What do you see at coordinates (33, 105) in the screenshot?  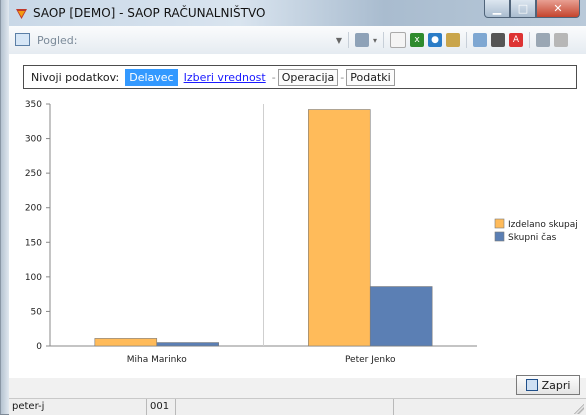 I see `y-tick-label: 350` at bounding box center [33, 105].